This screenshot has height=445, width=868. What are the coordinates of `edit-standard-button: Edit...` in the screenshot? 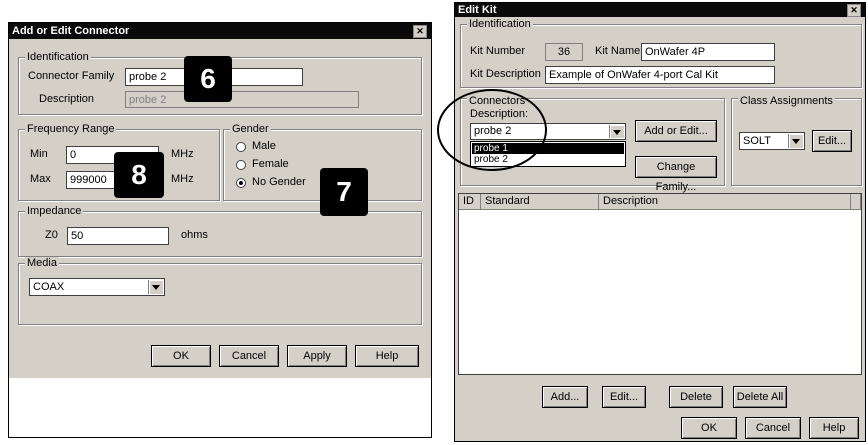 It's located at (624, 397).